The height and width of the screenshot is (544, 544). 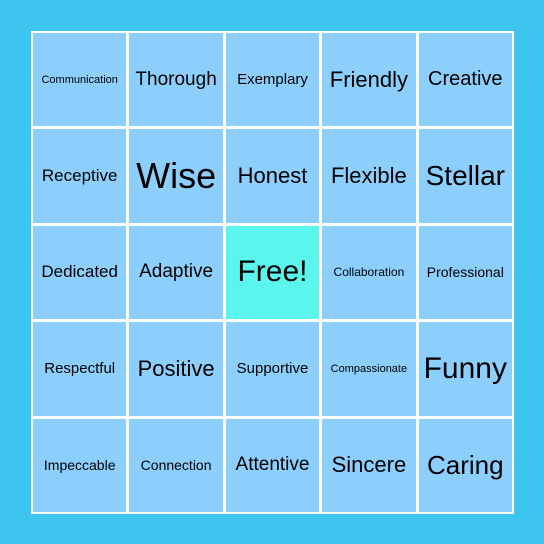 I want to click on bingo-cell: Stellar, so click(x=465, y=176).